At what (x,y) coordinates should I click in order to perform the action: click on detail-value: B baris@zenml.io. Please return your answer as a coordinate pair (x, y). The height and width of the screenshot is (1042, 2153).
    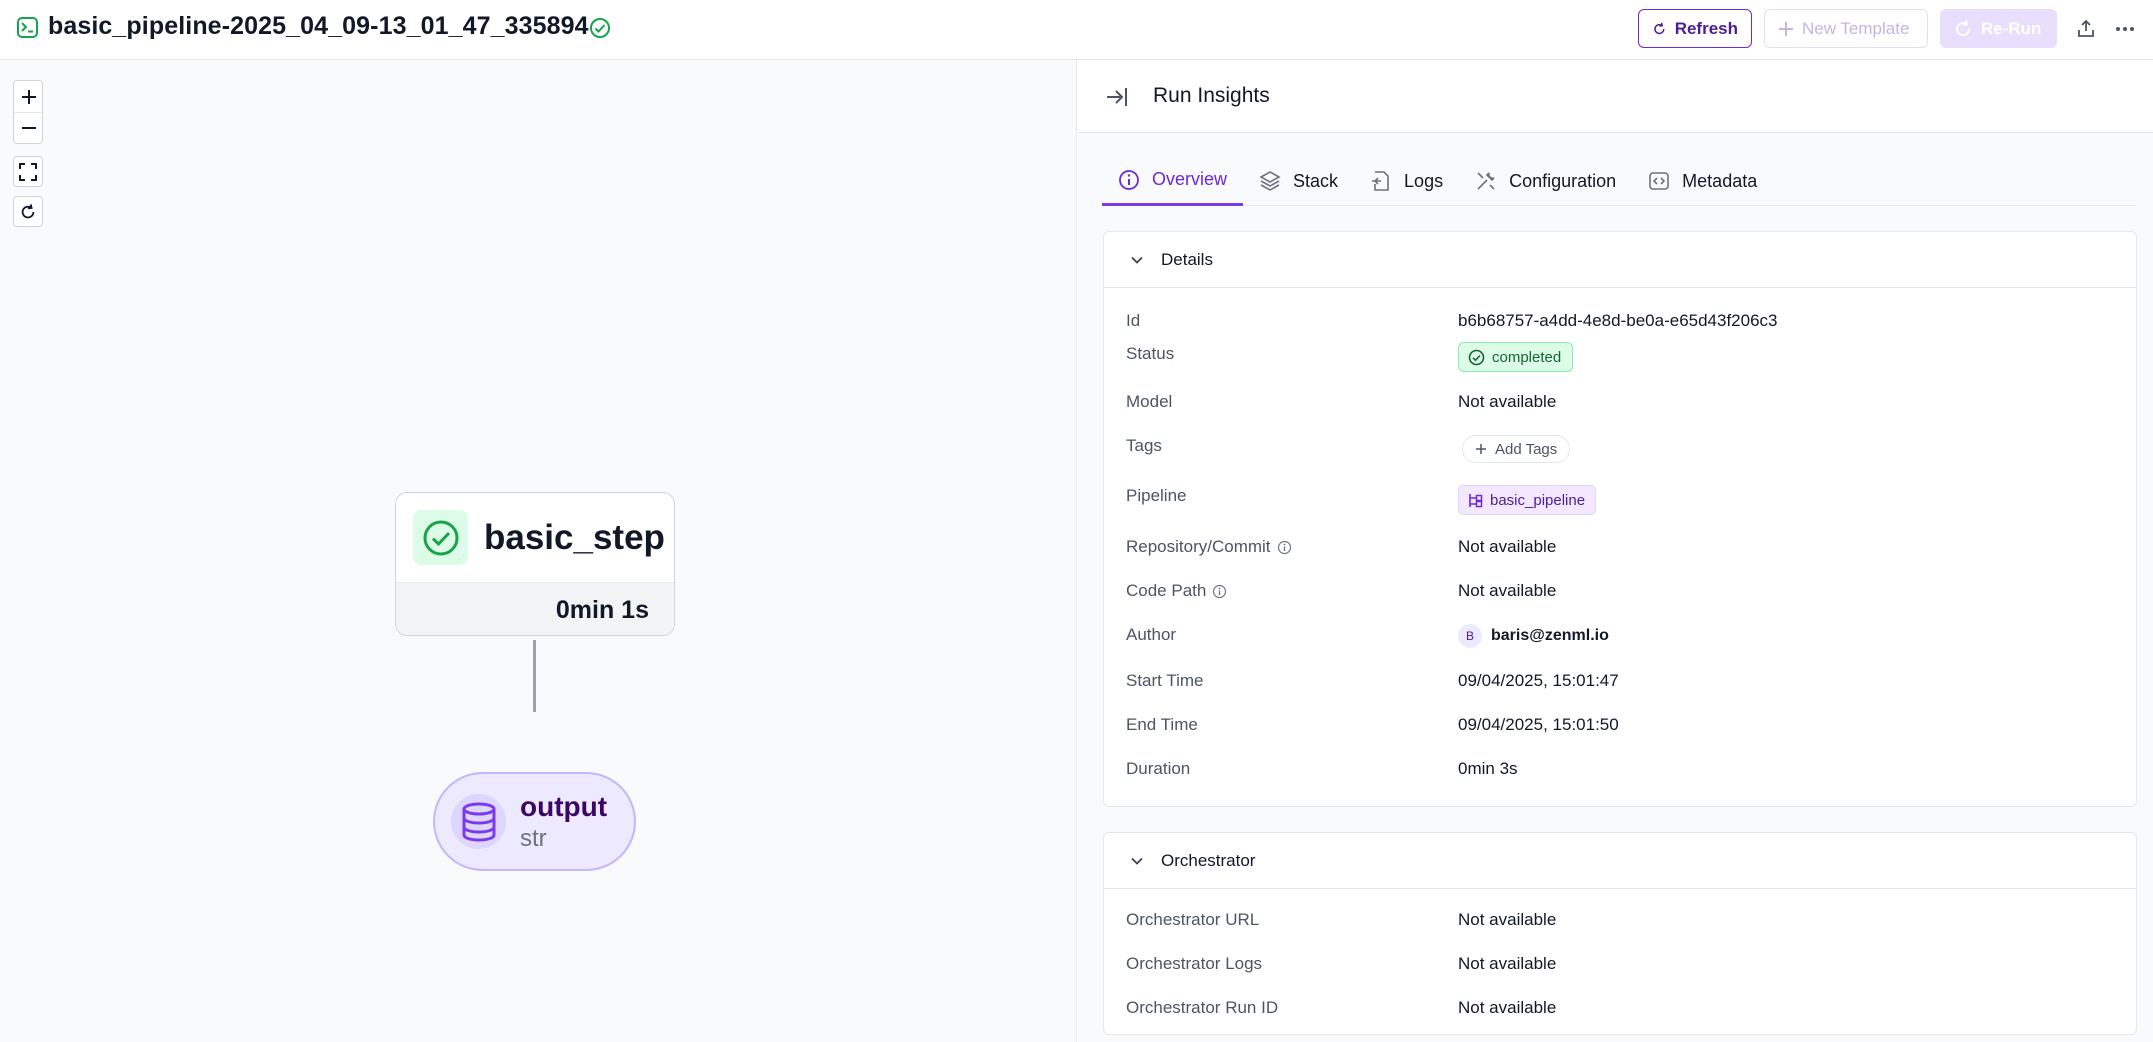
    Looking at the image, I should click on (1533, 636).